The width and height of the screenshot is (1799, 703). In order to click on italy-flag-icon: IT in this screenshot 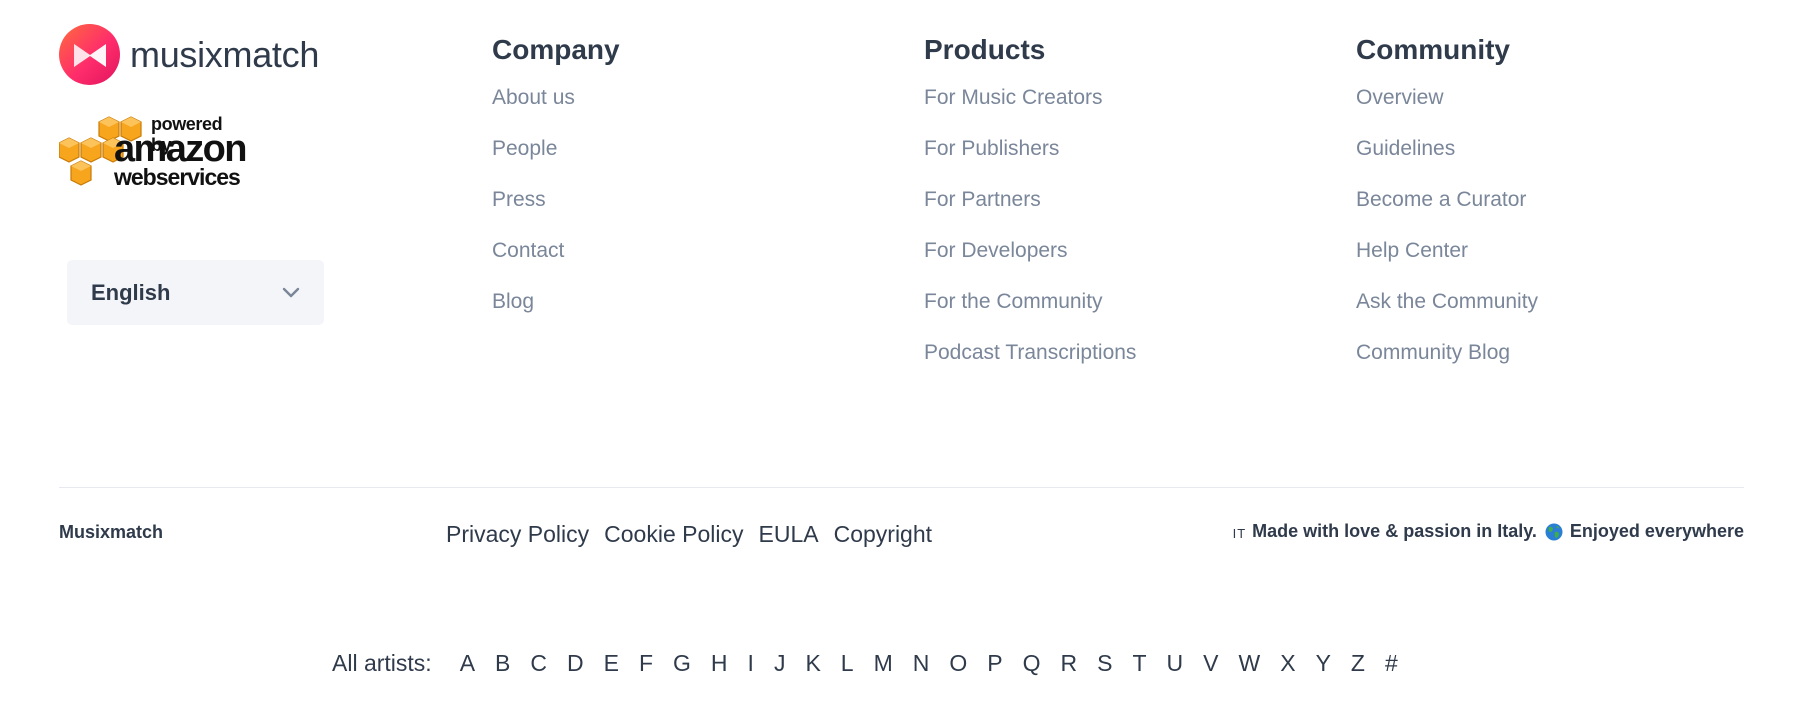, I will do `click(1239, 533)`.